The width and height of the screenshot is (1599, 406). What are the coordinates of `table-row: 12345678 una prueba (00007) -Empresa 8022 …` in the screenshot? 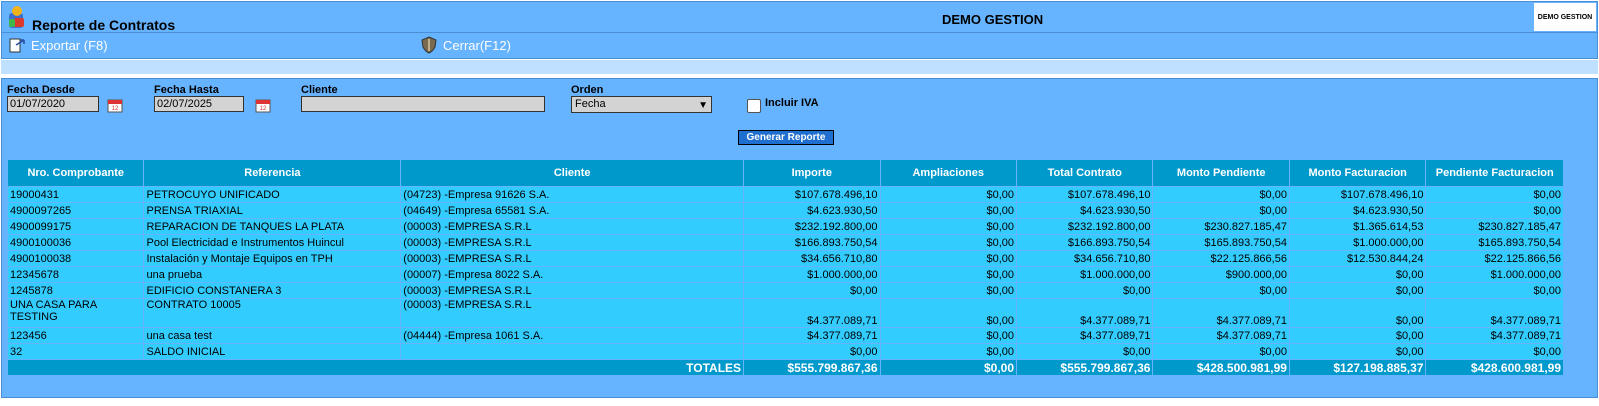 It's located at (785, 274).